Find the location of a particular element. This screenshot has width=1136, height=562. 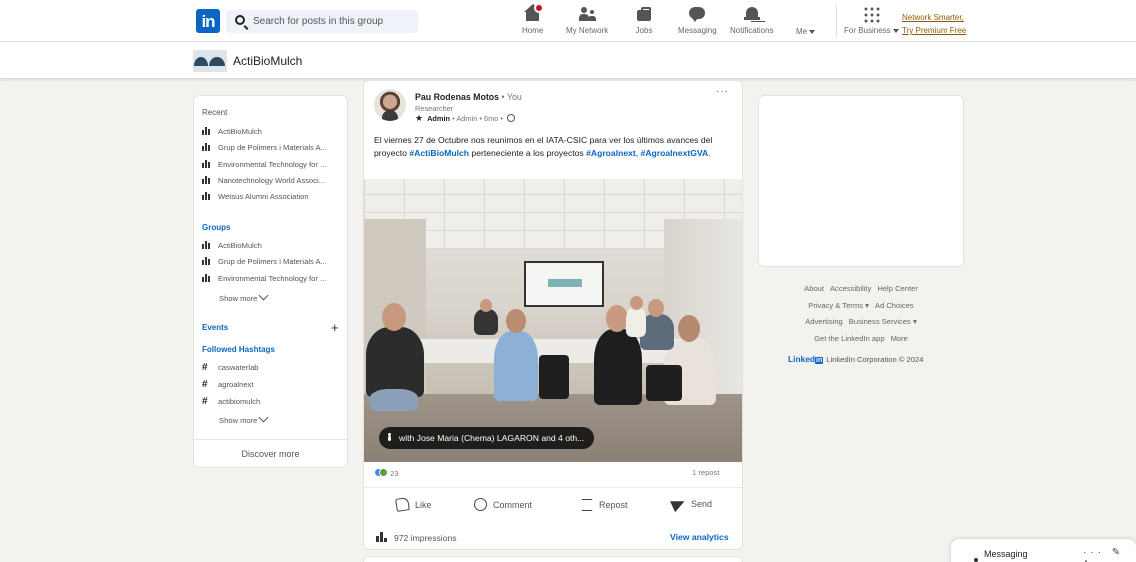

comment-button: Comment is located at coordinates (503, 504).